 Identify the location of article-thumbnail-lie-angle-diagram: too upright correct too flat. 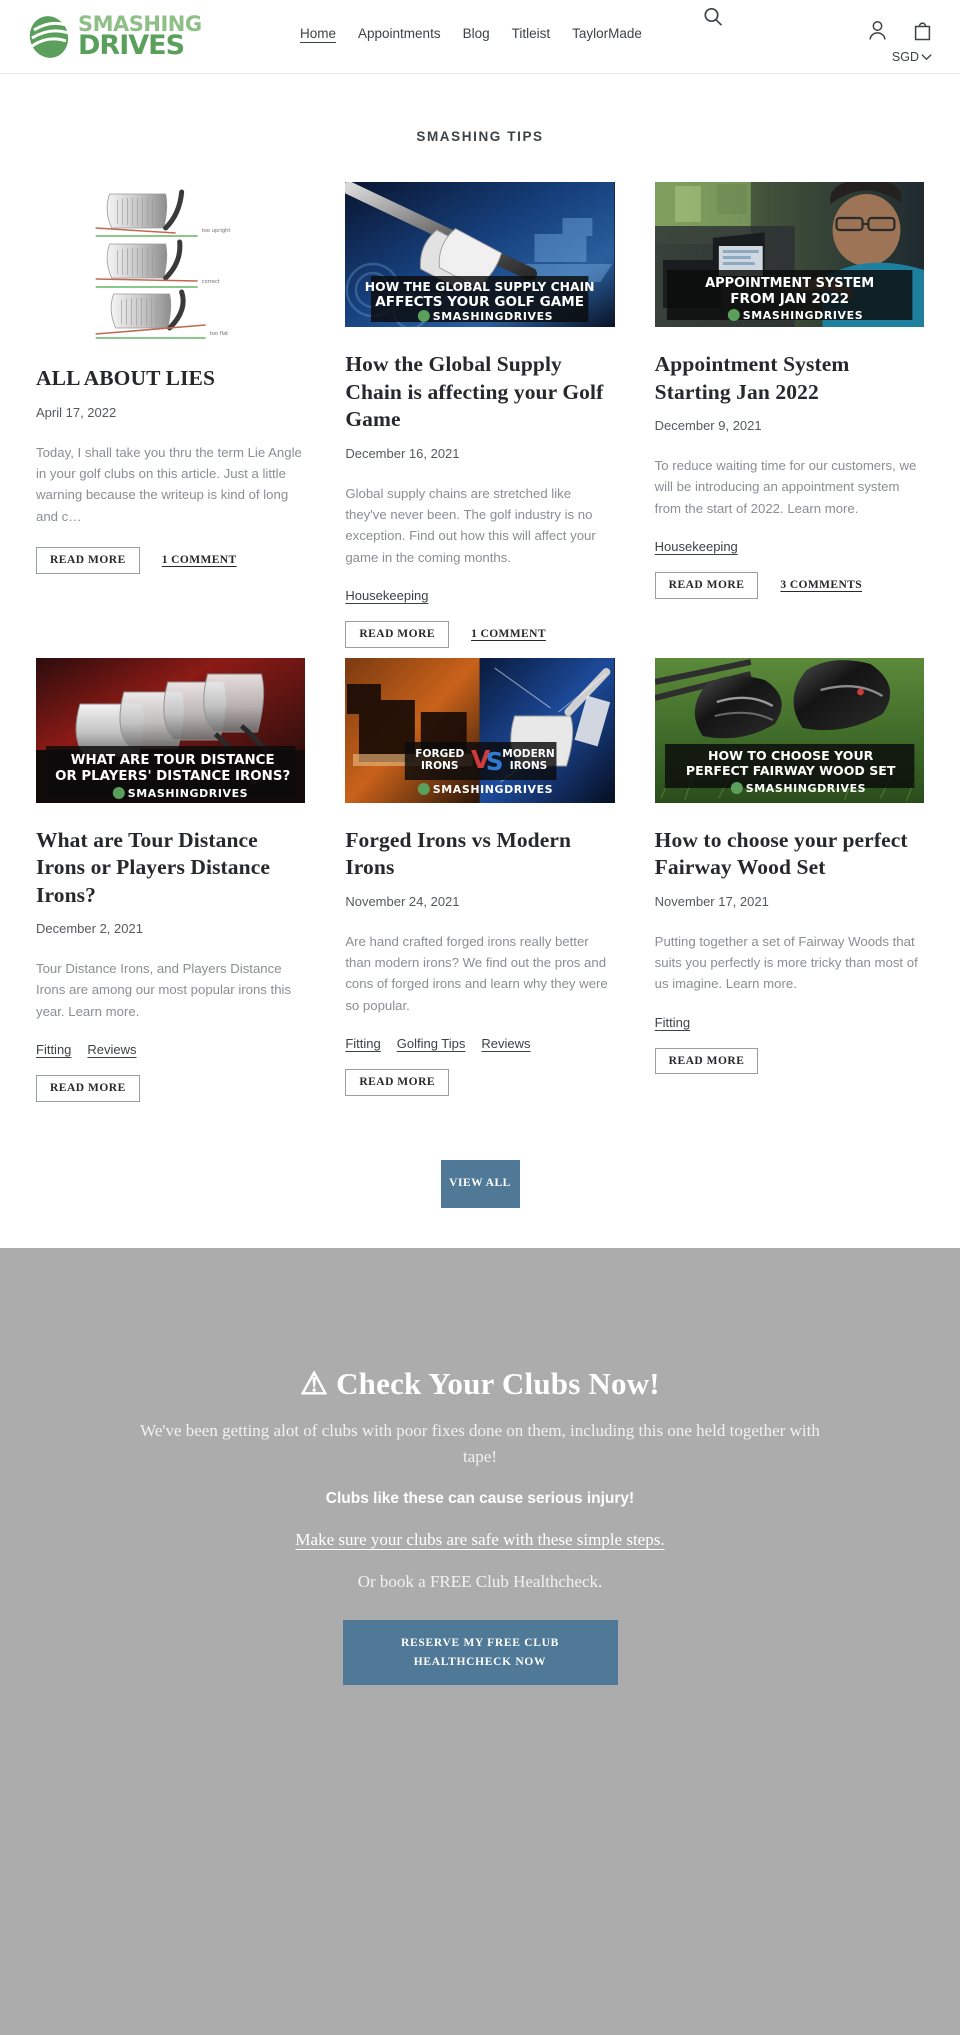
(171, 269).